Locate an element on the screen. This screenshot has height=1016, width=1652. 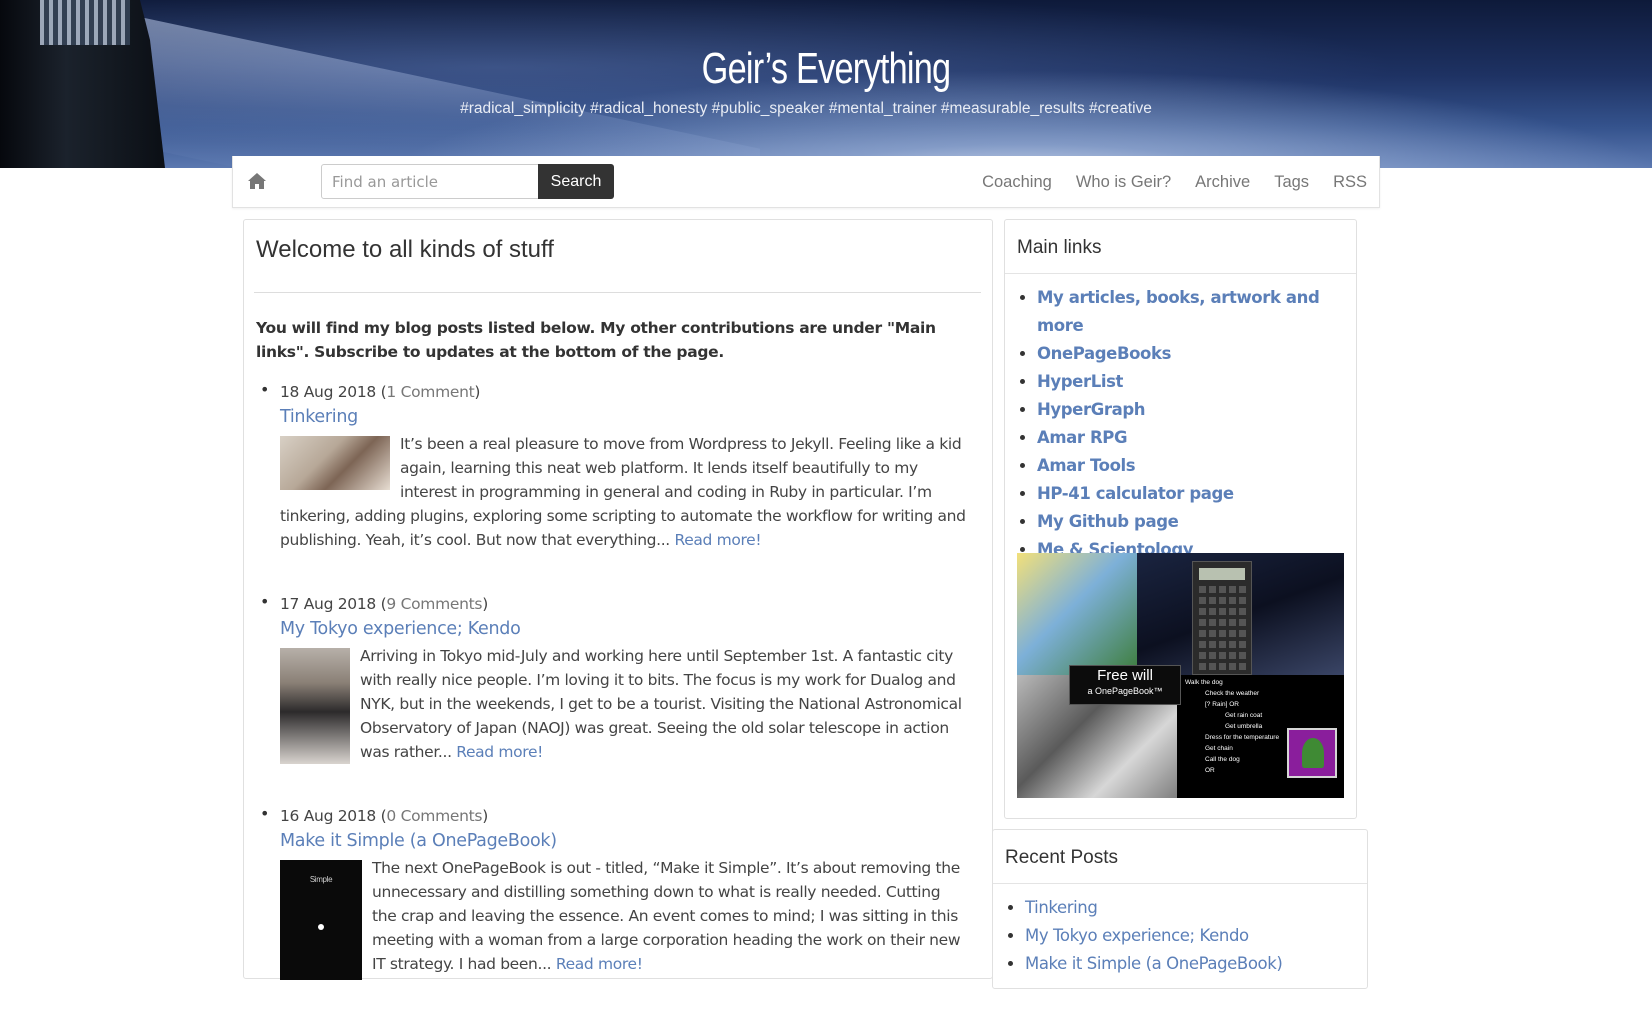
divider is located at coordinates (617, 292).